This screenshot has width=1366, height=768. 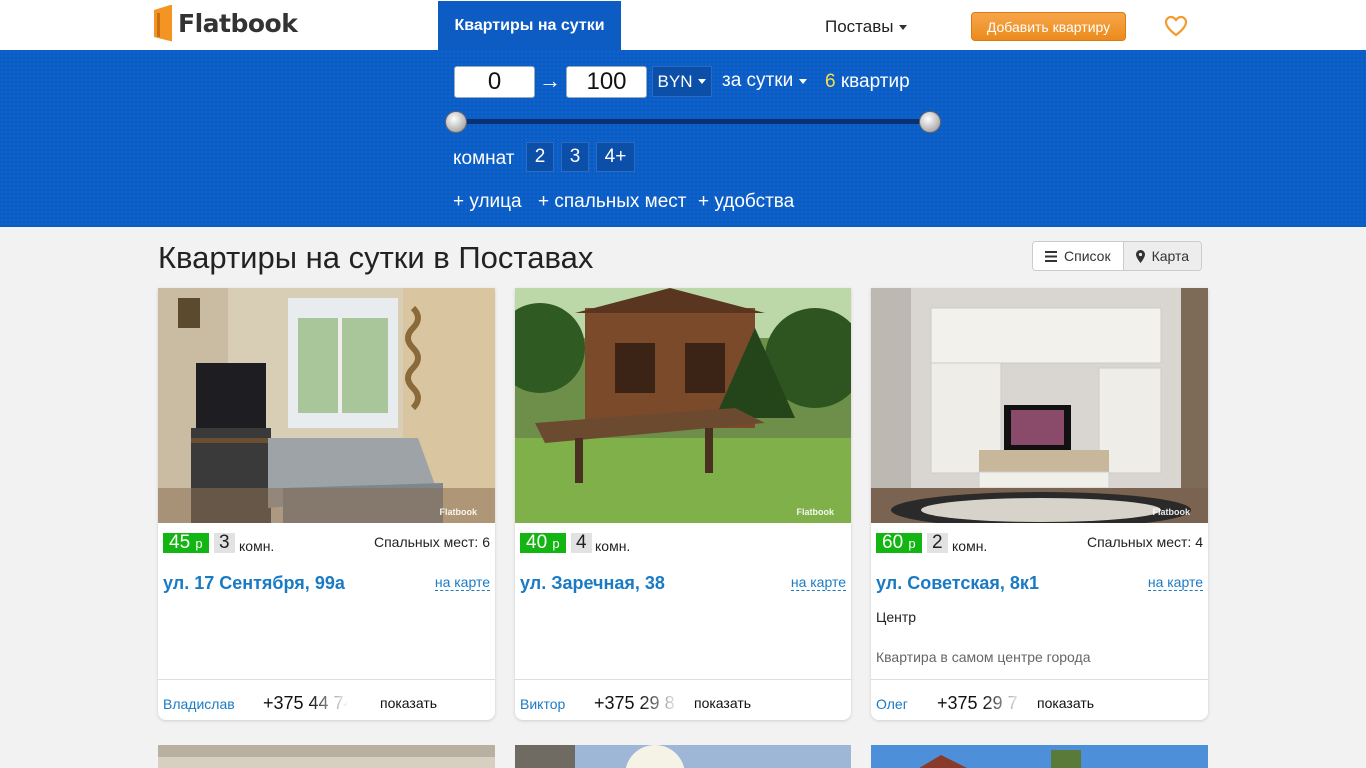 I want to click on owner-name: Виктор, so click(x=542, y=704).